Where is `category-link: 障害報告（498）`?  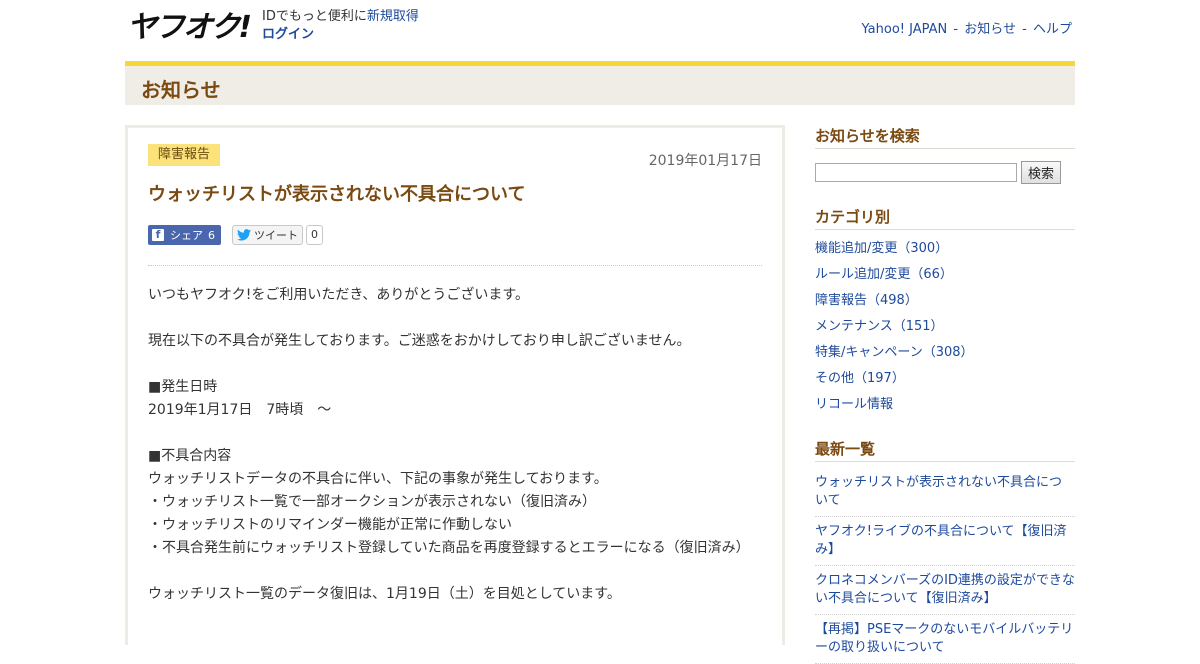 category-link: 障害報告（498） is located at coordinates (866, 300).